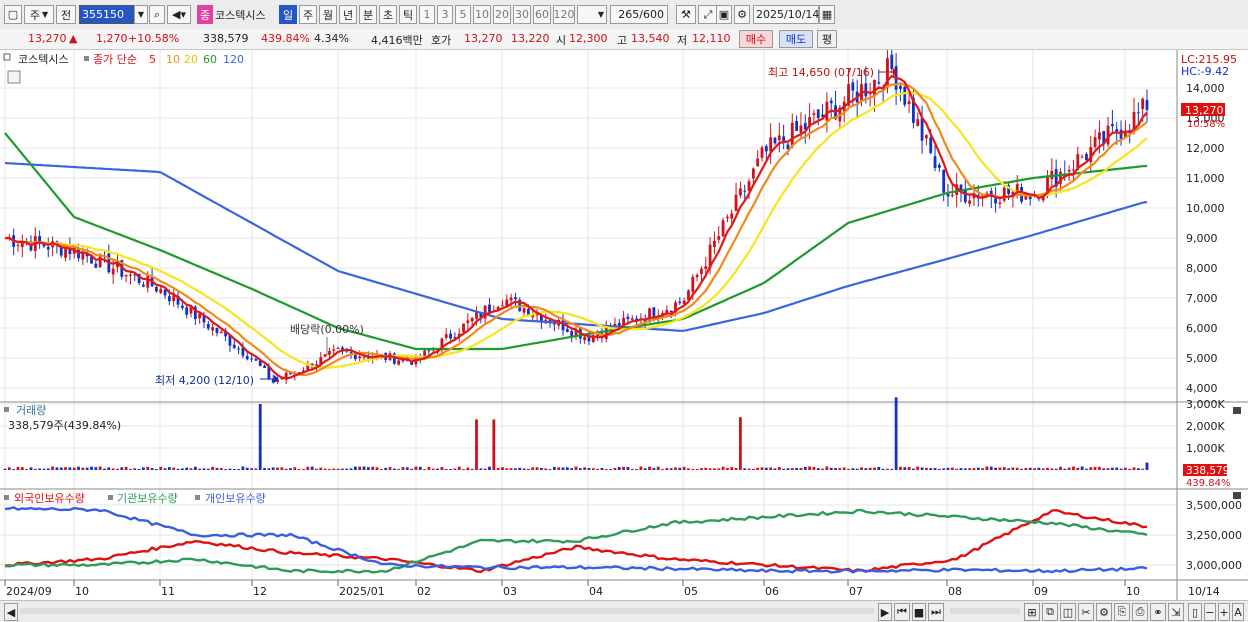  What do you see at coordinates (1207, 471) in the screenshot?
I see `volume-tag-text: 338,579` at bounding box center [1207, 471].